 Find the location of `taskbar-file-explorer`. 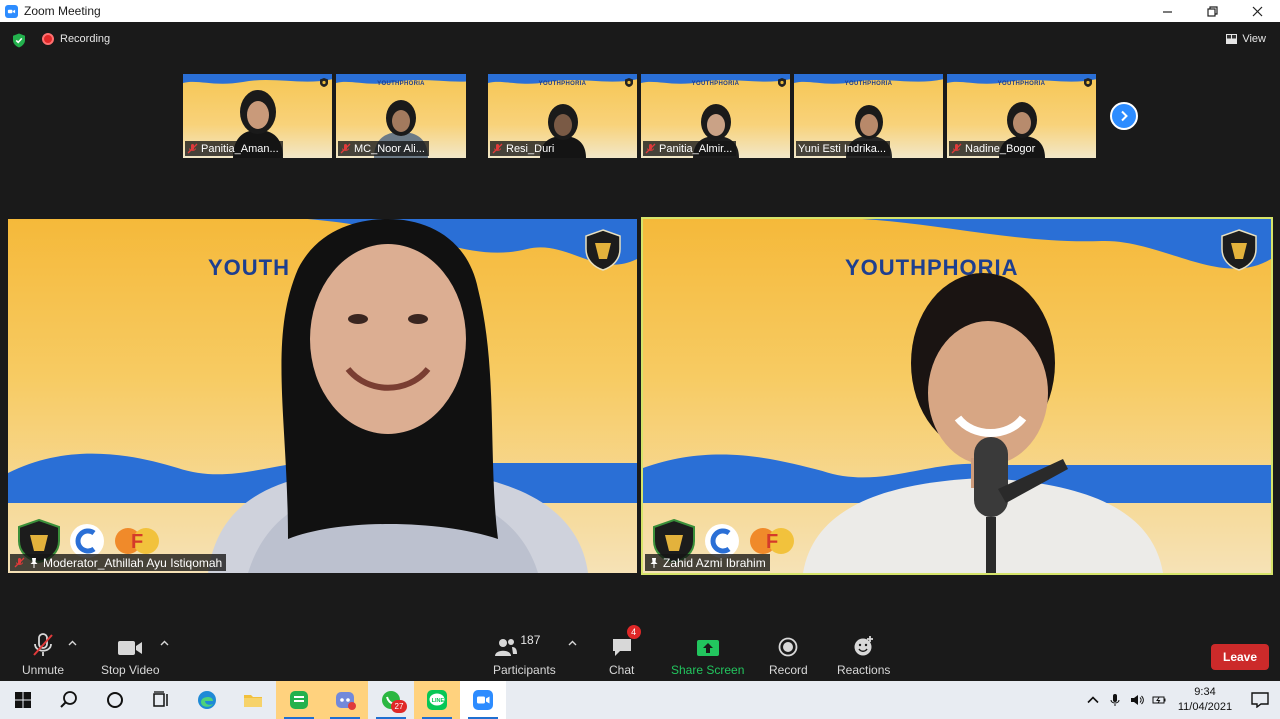

taskbar-file-explorer is located at coordinates (253, 700).